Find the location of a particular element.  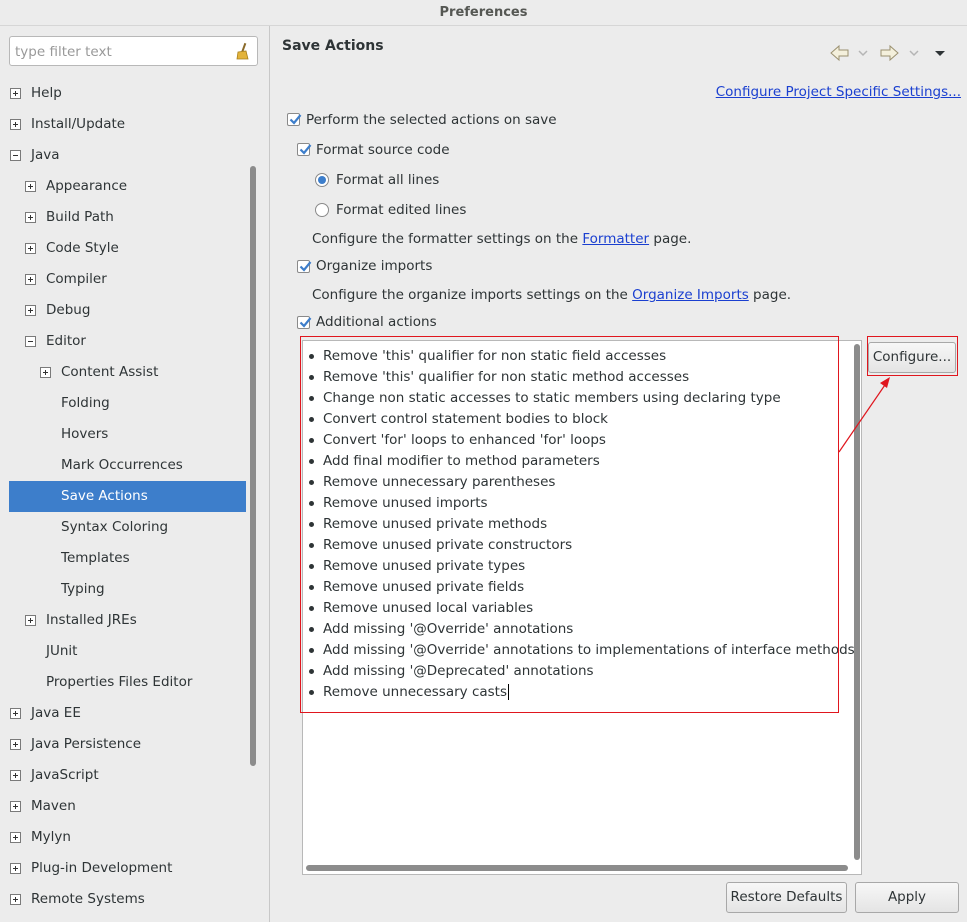

filter-input is located at coordinates (120, 52).